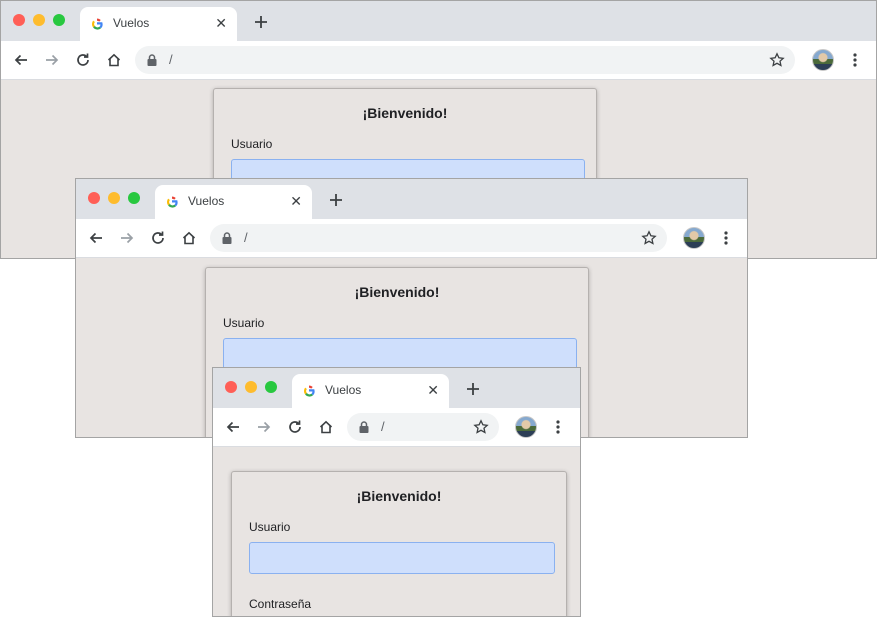 Image resolution: width=886 pixels, height=617 pixels. I want to click on login-card: ¡Bienvenido! Usuario Contraseña, so click(399, 543).